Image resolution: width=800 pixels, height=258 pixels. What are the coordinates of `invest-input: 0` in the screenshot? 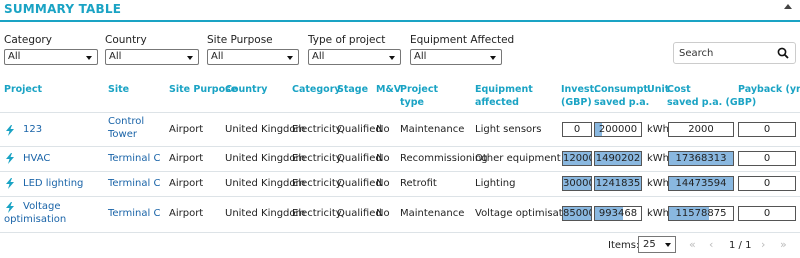 It's located at (577, 129).